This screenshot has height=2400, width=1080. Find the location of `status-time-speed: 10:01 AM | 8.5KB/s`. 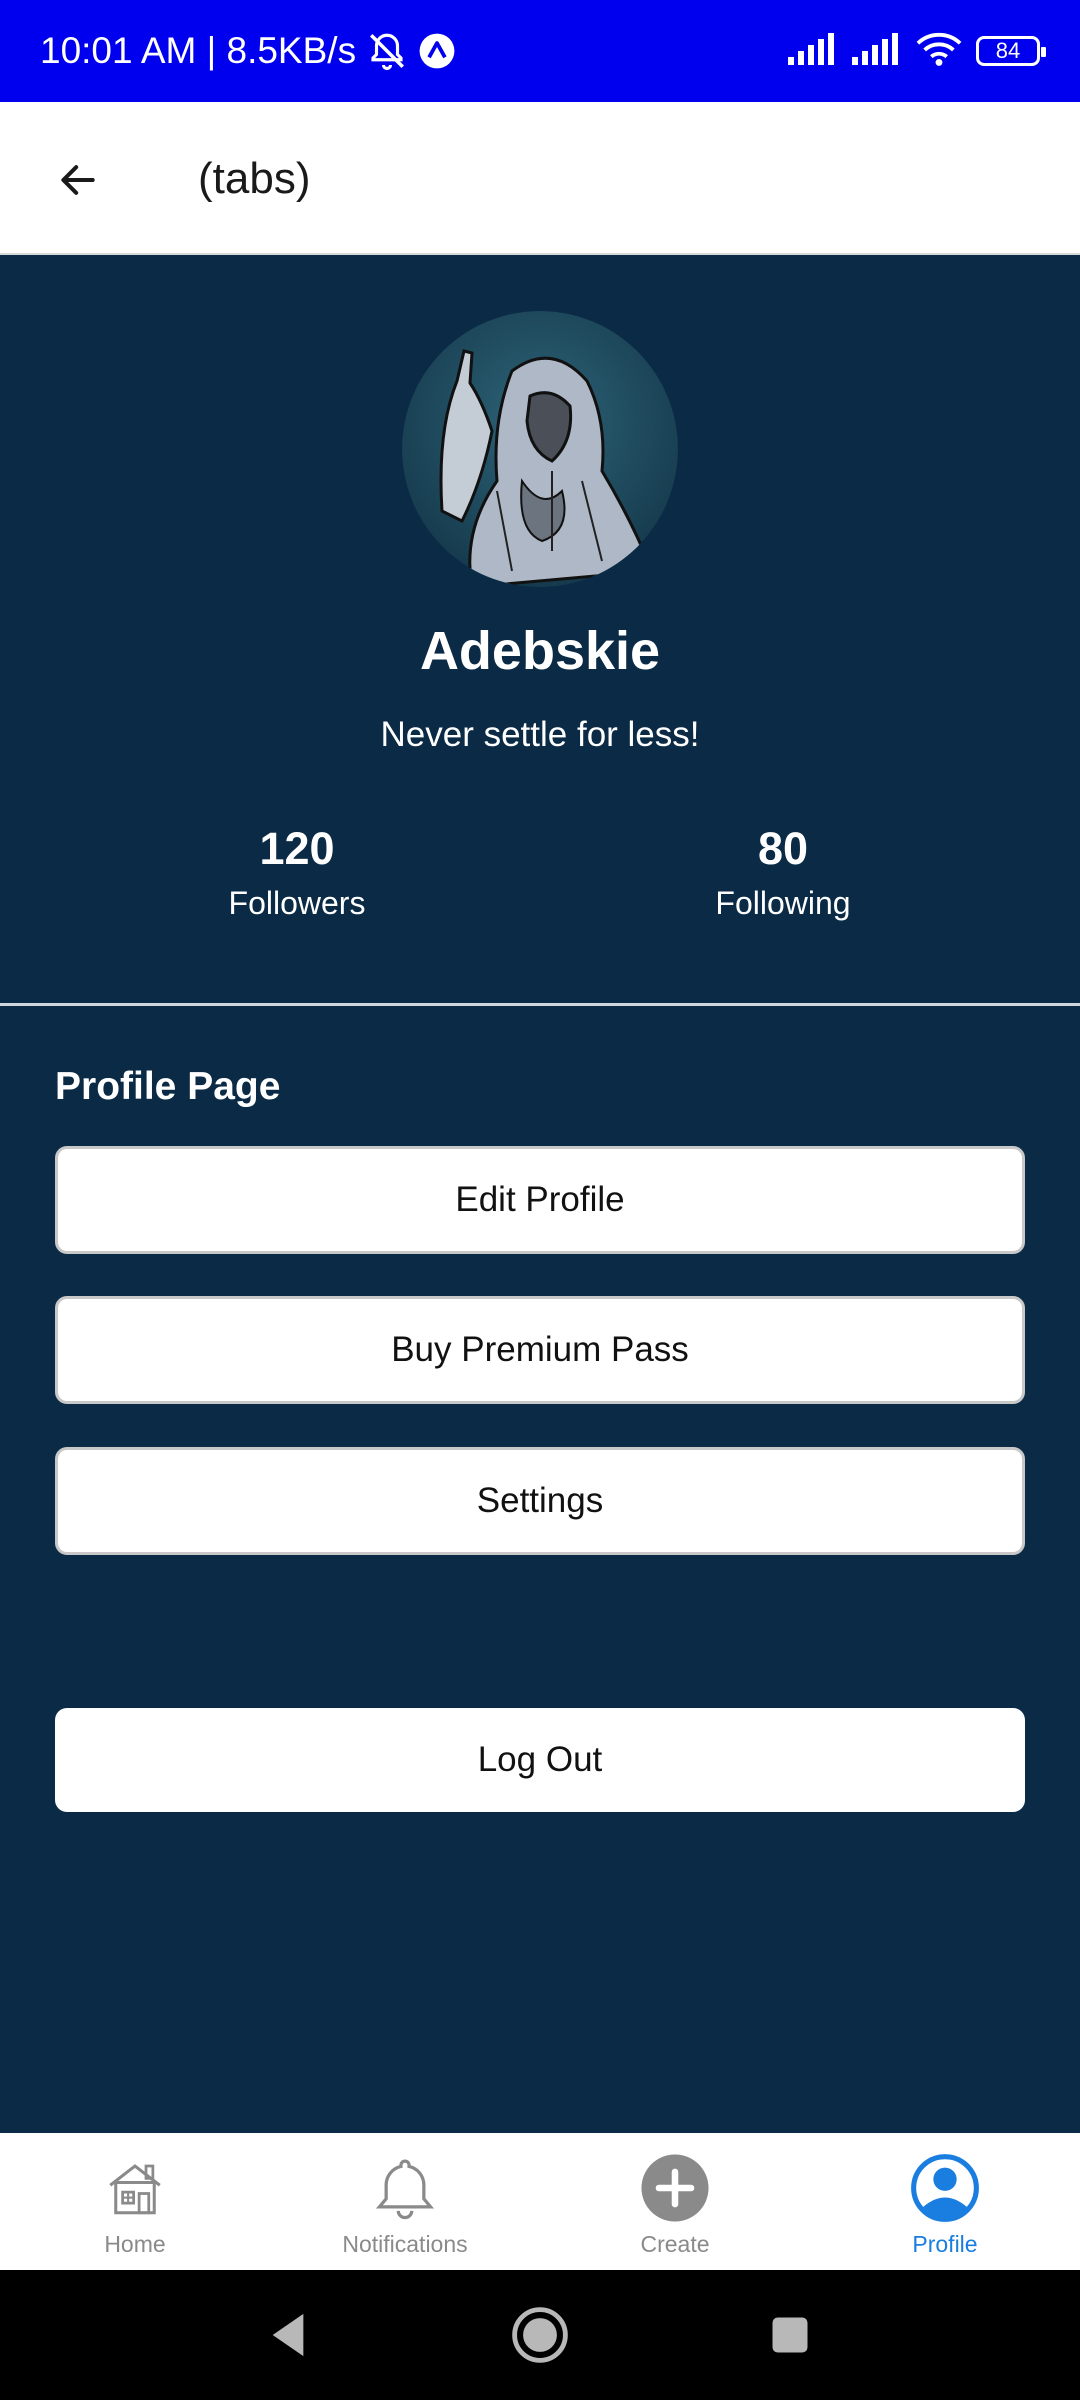

status-time-speed: 10:01 AM | 8.5KB/s is located at coordinates (198, 50).